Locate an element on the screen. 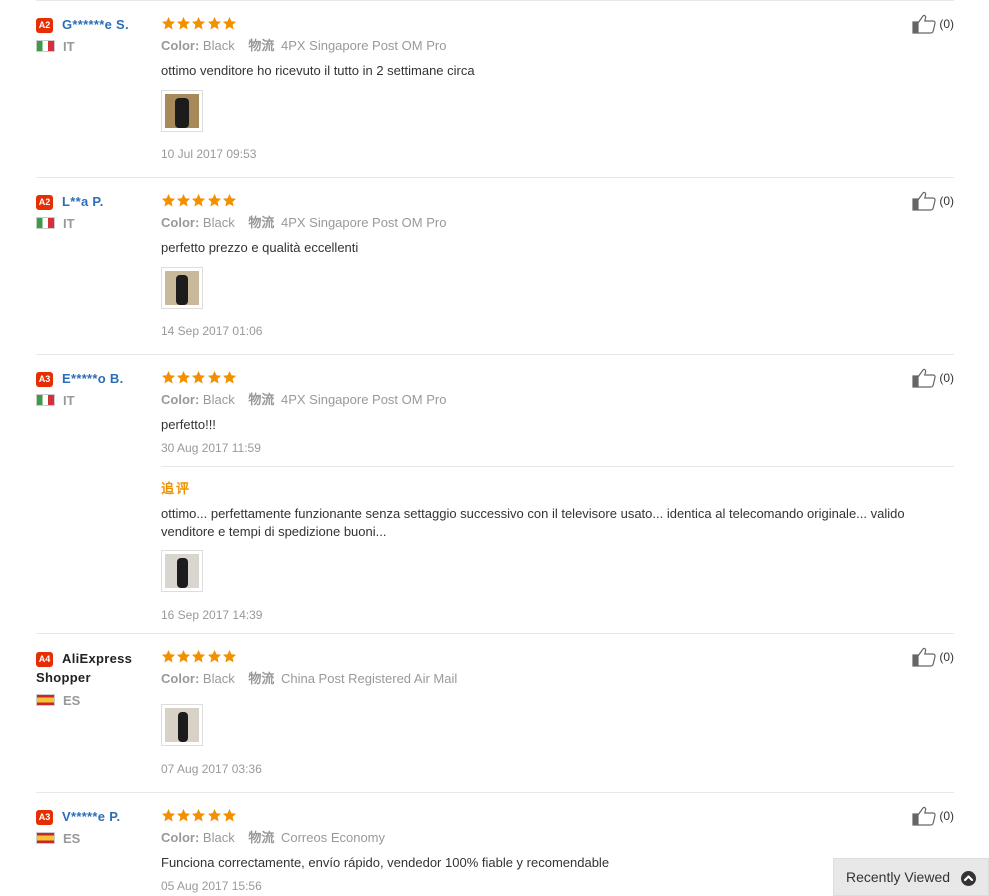 The image size is (989, 896). review-date: 14 Sep 2017 01:06 is located at coordinates (212, 331).